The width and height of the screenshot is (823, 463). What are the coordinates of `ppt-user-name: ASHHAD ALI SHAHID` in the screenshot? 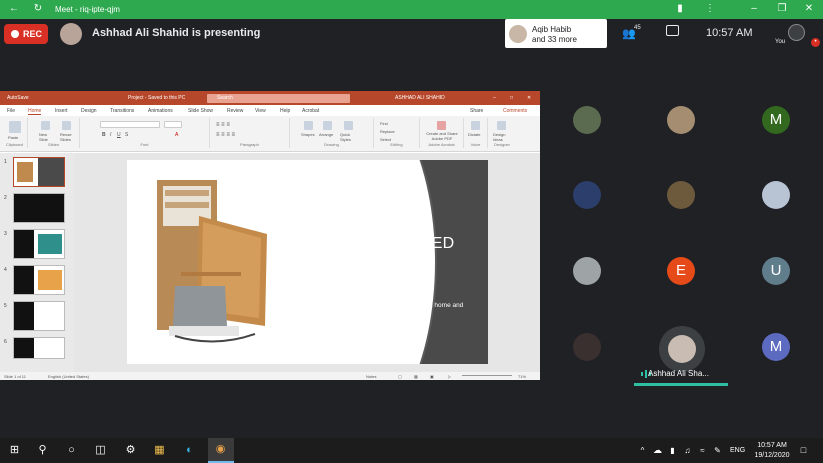 It's located at (420, 98).